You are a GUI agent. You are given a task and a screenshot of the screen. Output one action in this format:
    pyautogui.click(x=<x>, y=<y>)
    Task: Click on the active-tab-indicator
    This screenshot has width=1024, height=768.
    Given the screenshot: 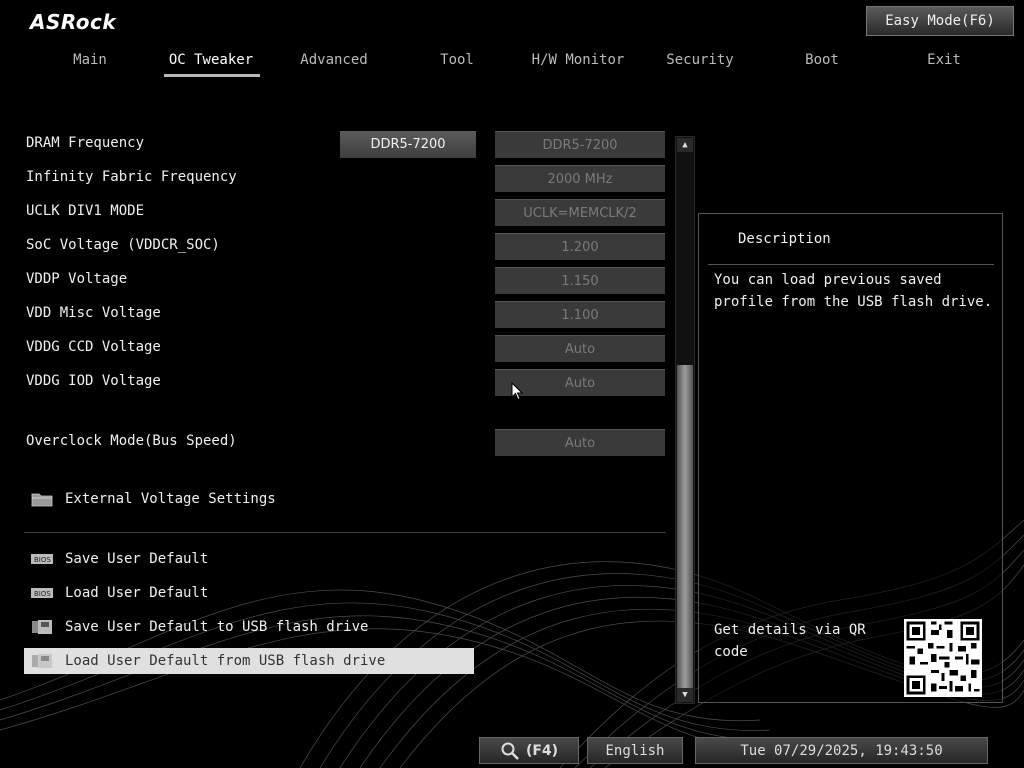 What is the action you would take?
    pyautogui.click(x=212, y=75)
    